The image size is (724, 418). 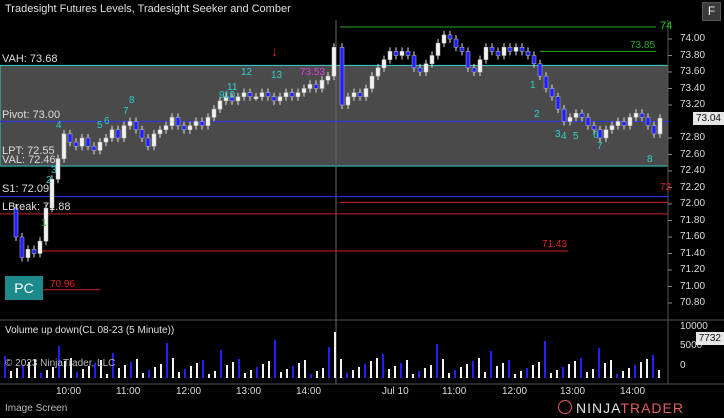 I want to click on signal-13: 13, so click(x=277, y=75).